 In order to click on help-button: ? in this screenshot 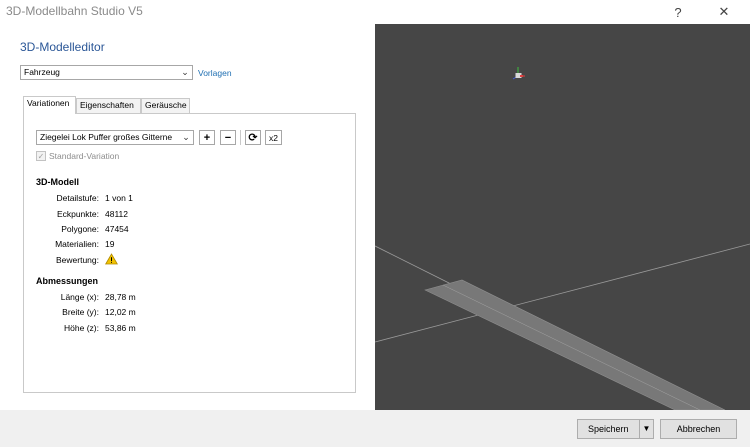, I will do `click(678, 12)`.